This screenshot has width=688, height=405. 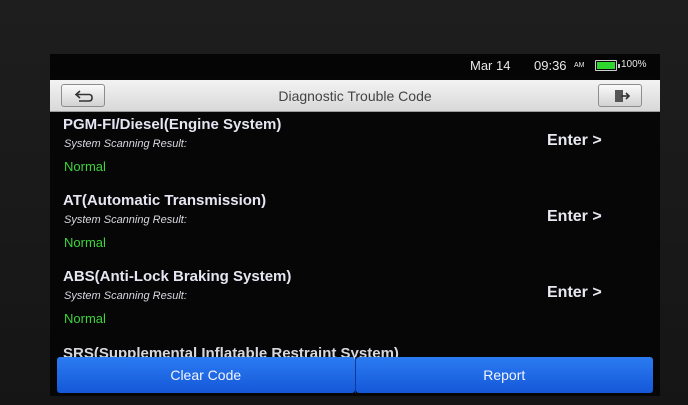 I want to click on system-name: AT(Automatic Transmission), so click(x=165, y=200).